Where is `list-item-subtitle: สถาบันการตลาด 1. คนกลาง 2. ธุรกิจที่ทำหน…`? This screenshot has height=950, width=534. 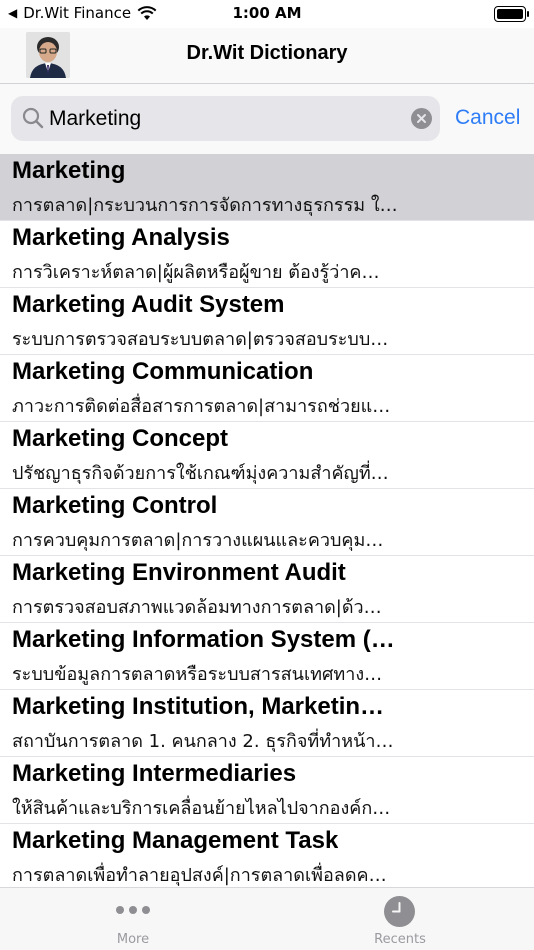 list-item-subtitle: สถาบันการตลาด 1. คนกลาง 2. ธุรกิจที่ทำหน… is located at coordinates (203, 741).